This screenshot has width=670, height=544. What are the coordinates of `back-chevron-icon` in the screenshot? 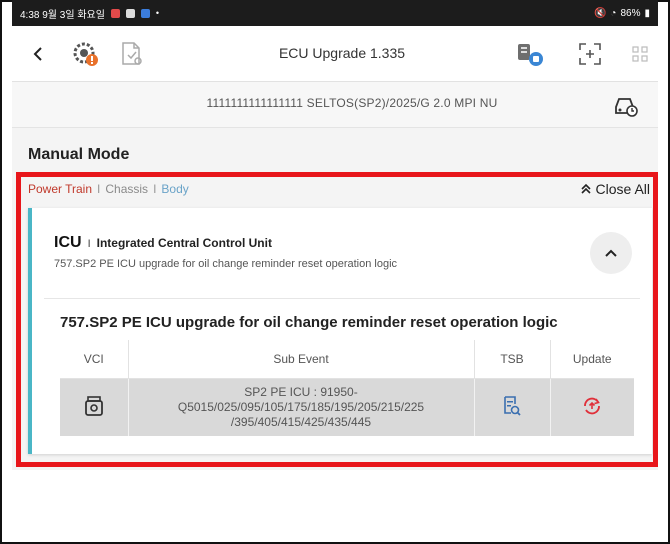 It's located at (37, 54).